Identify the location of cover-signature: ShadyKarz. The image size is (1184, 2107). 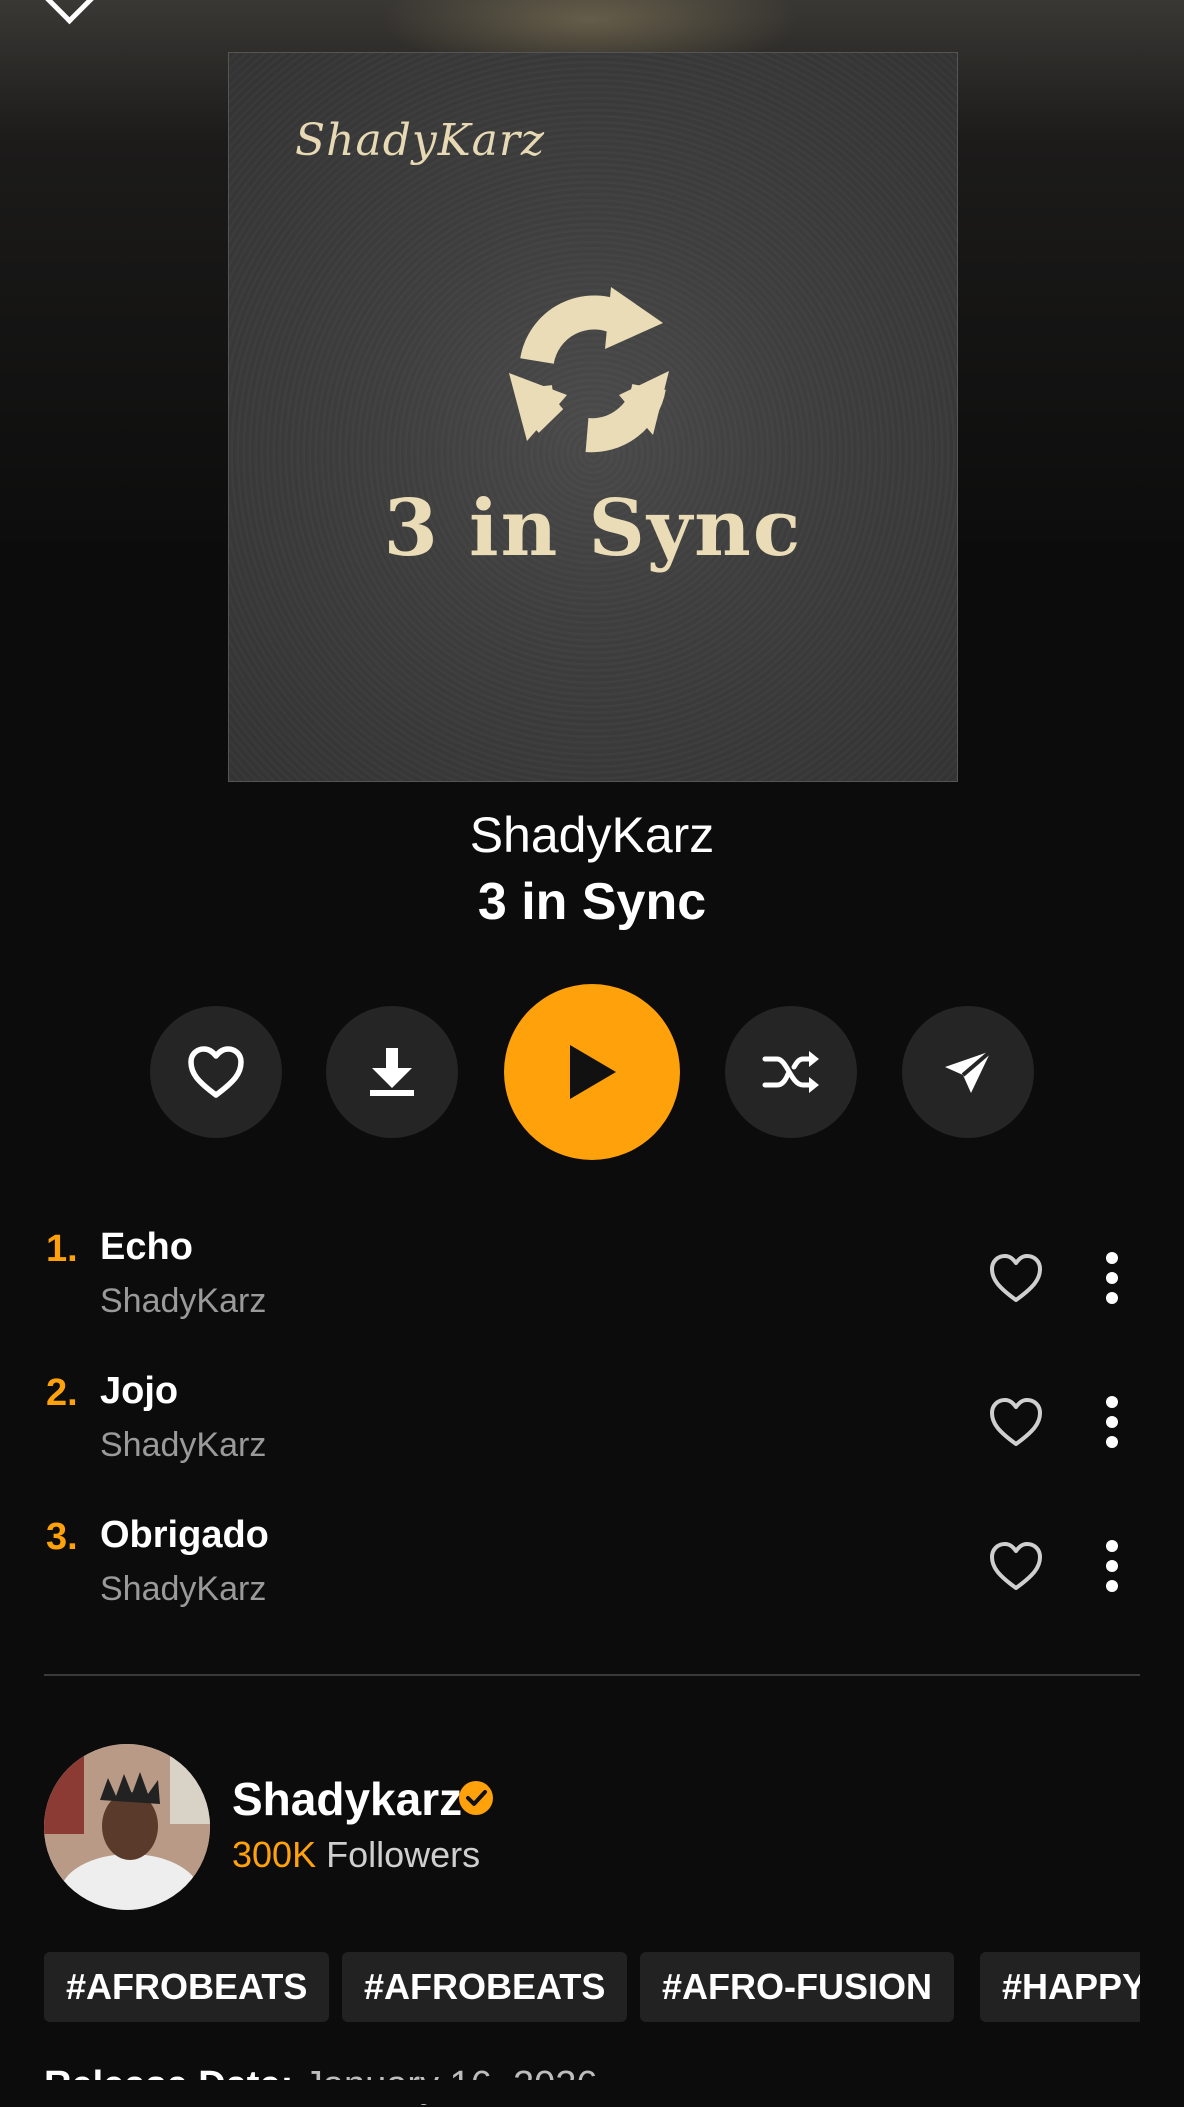
(420, 140).